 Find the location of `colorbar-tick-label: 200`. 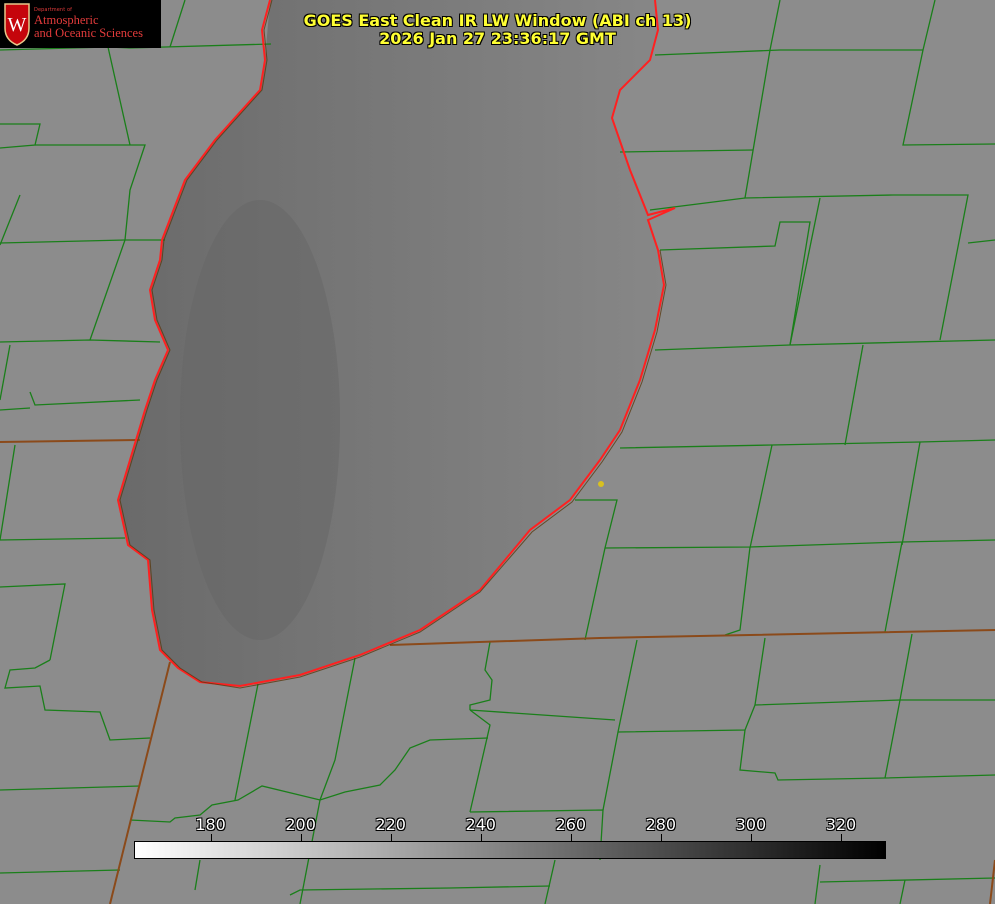

colorbar-tick-label: 200 is located at coordinates (300, 824).